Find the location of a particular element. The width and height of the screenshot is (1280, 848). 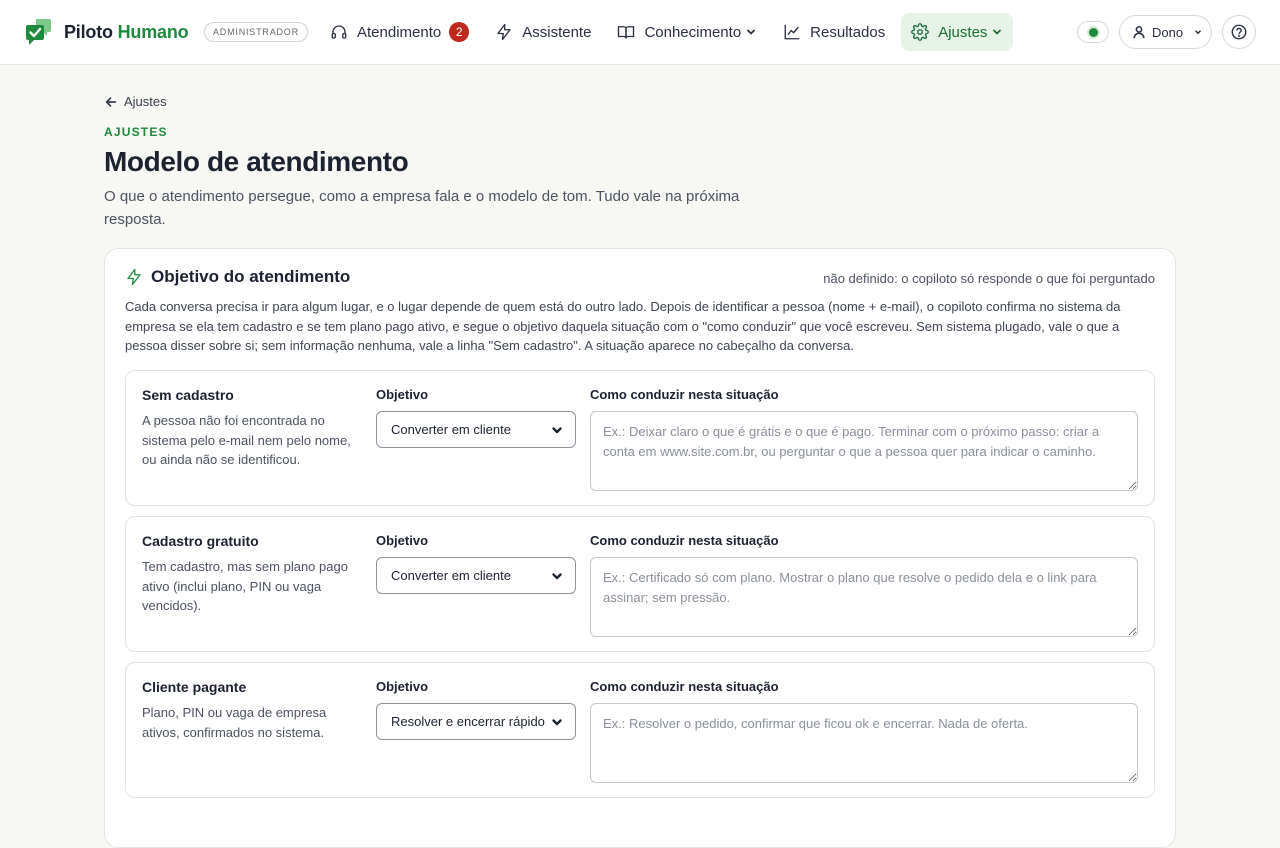

gear-icon is located at coordinates (920, 32).